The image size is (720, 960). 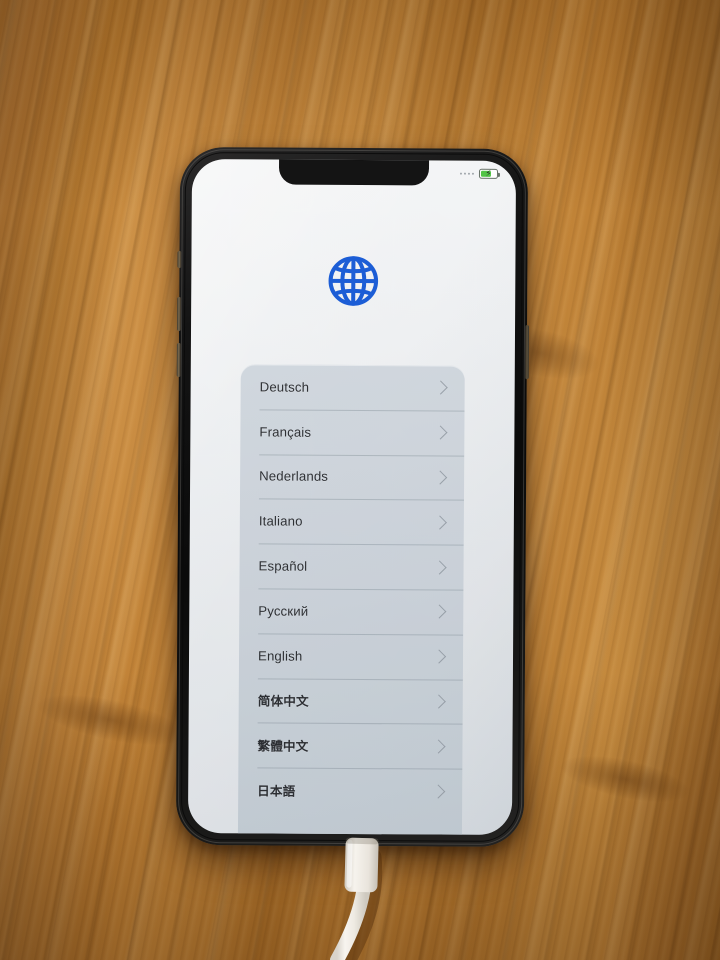 What do you see at coordinates (352, 477) in the screenshot?
I see `language-row: Nederlands` at bounding box center [352, 477].